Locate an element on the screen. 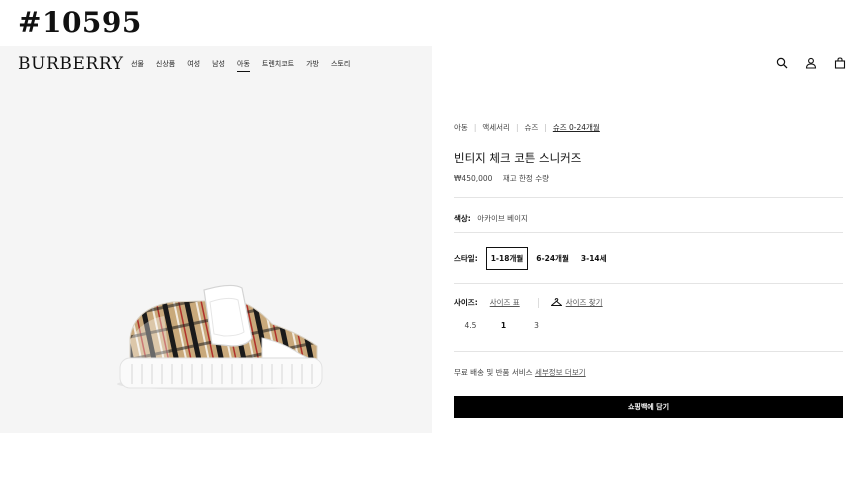 The image size is (860, 496). product-image-sneaker is located at coordinates (220, 337).